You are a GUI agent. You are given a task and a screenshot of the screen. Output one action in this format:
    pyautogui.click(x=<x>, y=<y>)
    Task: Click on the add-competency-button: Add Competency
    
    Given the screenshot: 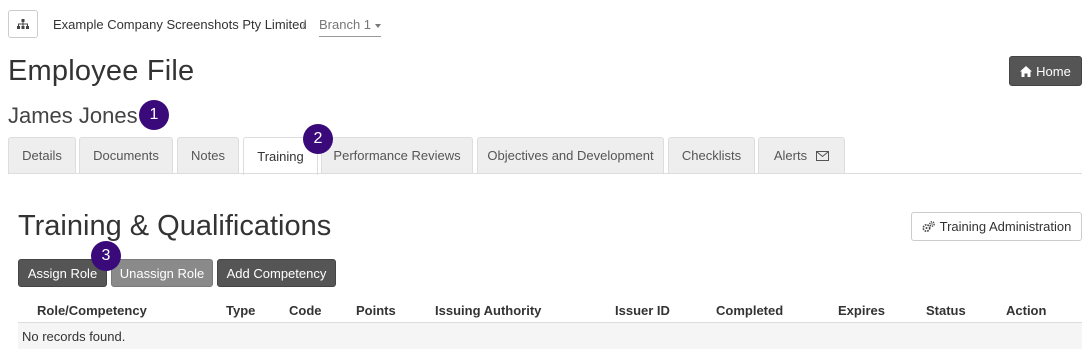 What is the action you would take?
    pyautogui.click(x=276, y=273)
    